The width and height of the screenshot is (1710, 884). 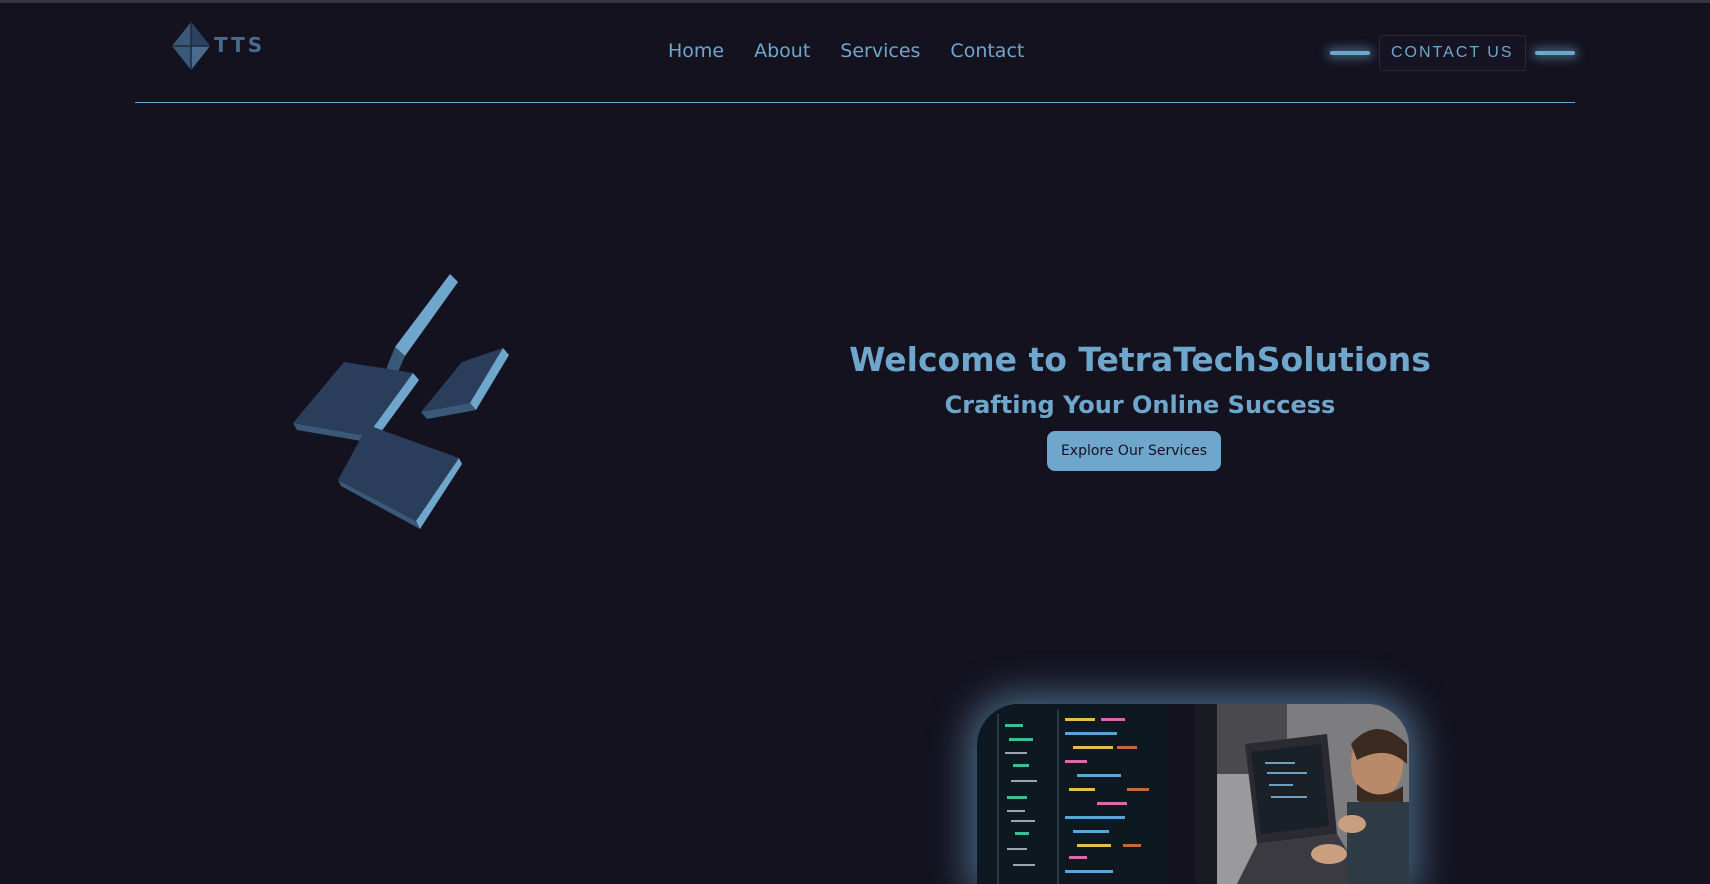 What do you see at coordinates (987, 51) in the screenshot?
I see `nav-link-contact: Contact` at bounding box center [987, 51].